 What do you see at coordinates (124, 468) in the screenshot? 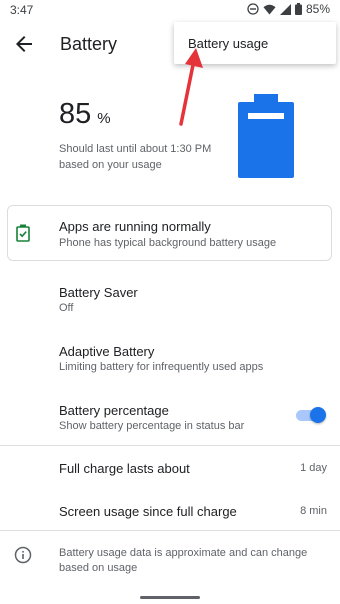
I see `stat-label: Full charge lasts about` at bounding box center [124, 468].